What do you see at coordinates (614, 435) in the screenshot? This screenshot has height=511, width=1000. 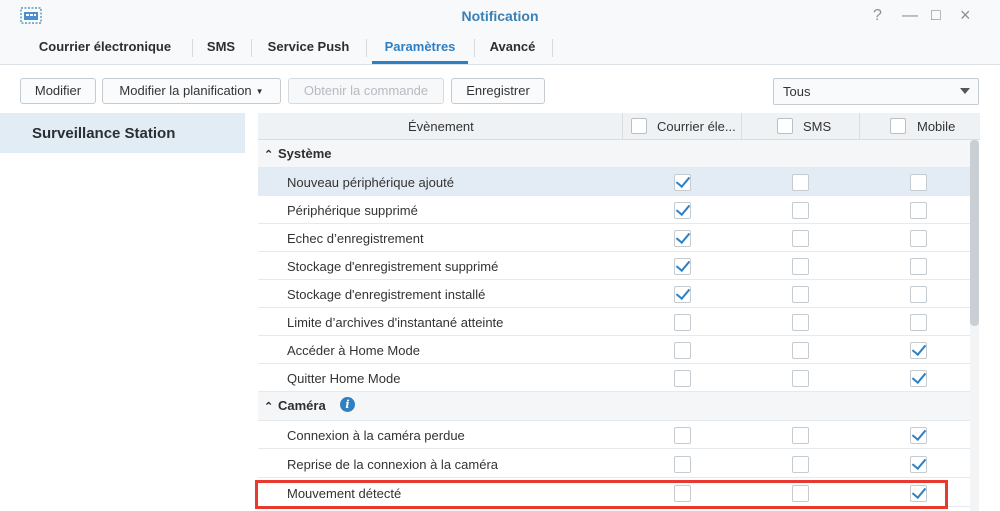 I see `table-row: Connexion à la caméra perdue` at bounding box center [614, 435].